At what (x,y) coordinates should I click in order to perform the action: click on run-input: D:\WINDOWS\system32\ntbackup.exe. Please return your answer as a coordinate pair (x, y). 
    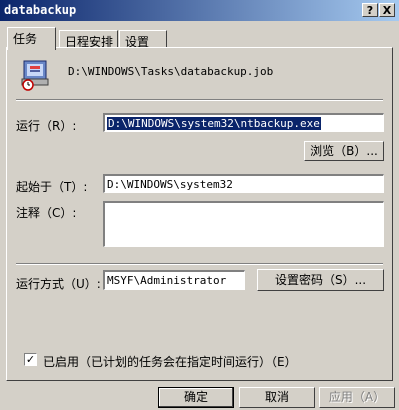
    Looking at the image, I should click on (243, 122).